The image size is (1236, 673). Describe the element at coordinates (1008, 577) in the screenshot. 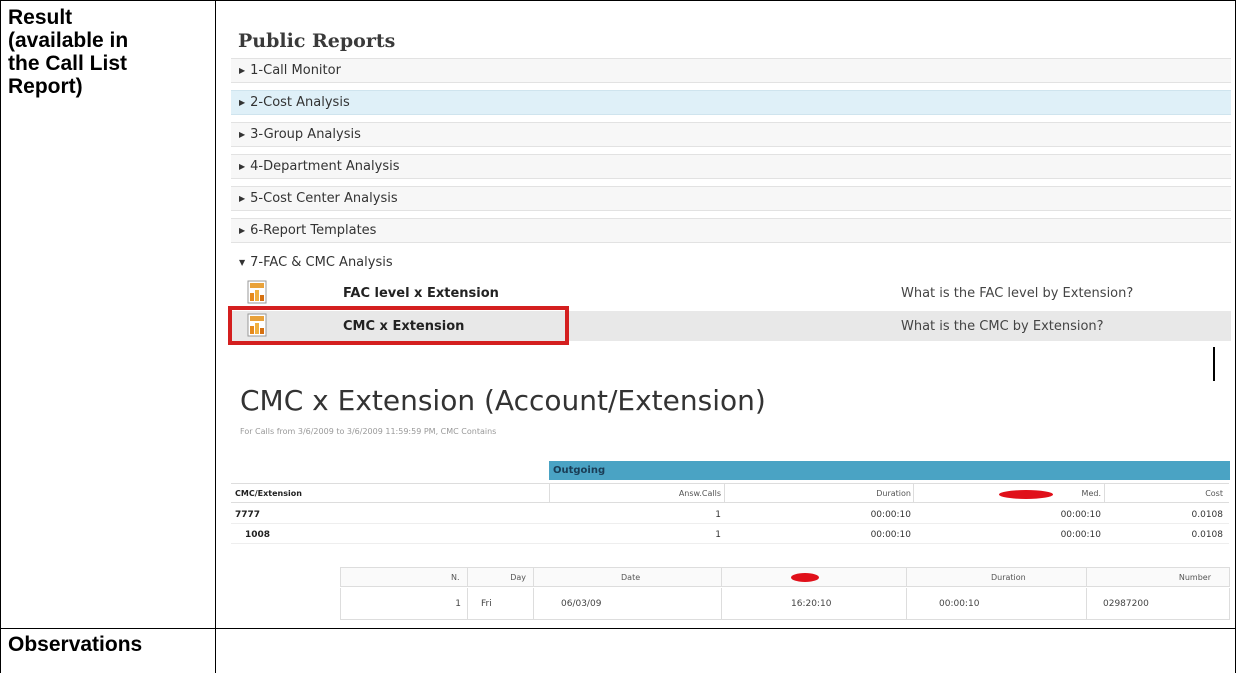

I see `detail-col-duration: Duration` at that location.